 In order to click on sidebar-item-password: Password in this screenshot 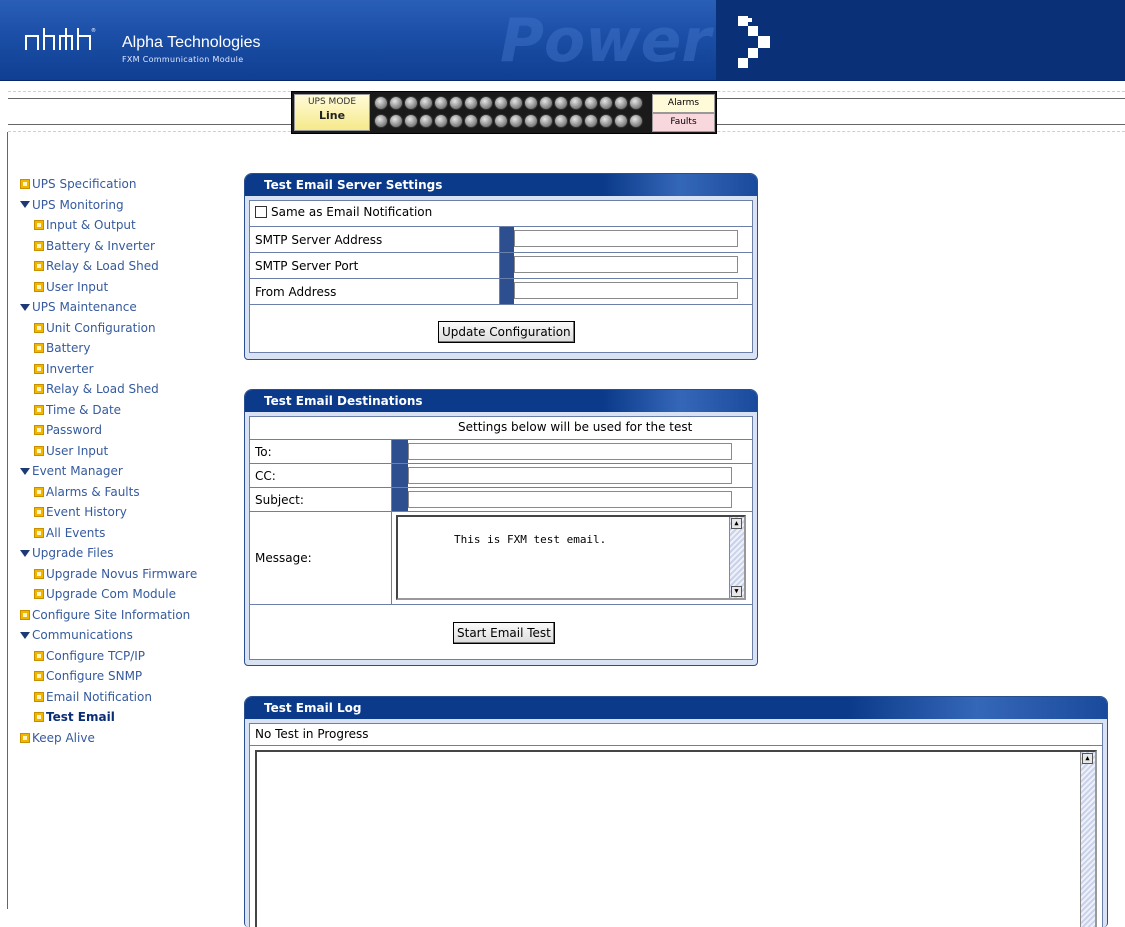, I will do `click(125, 430)`.